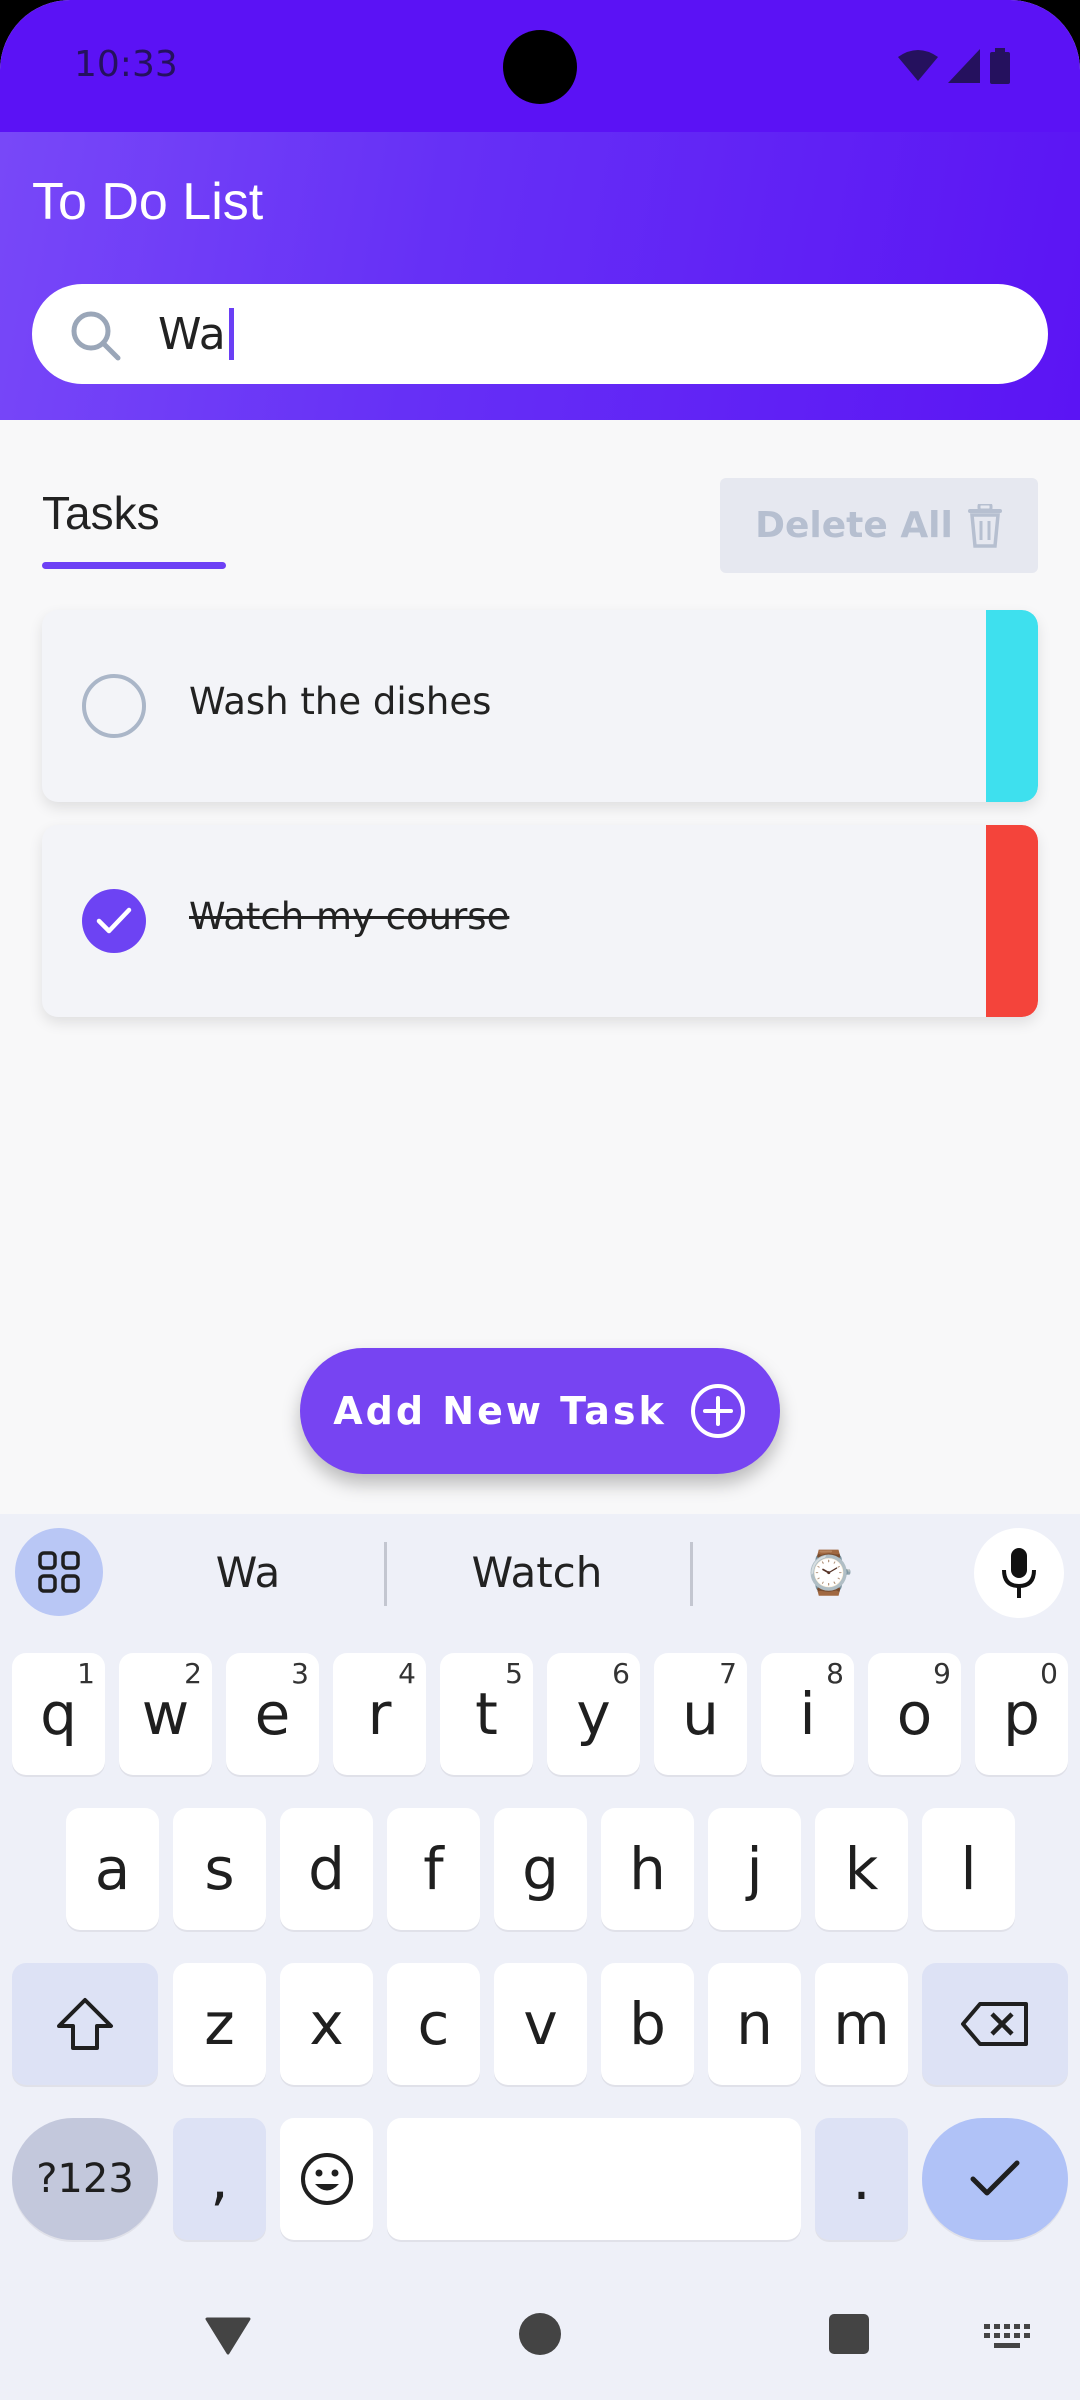  What do you see at coordinates (594, 2179) in the screenshot?
I see `space-key` at bounding box center [594, 2179].